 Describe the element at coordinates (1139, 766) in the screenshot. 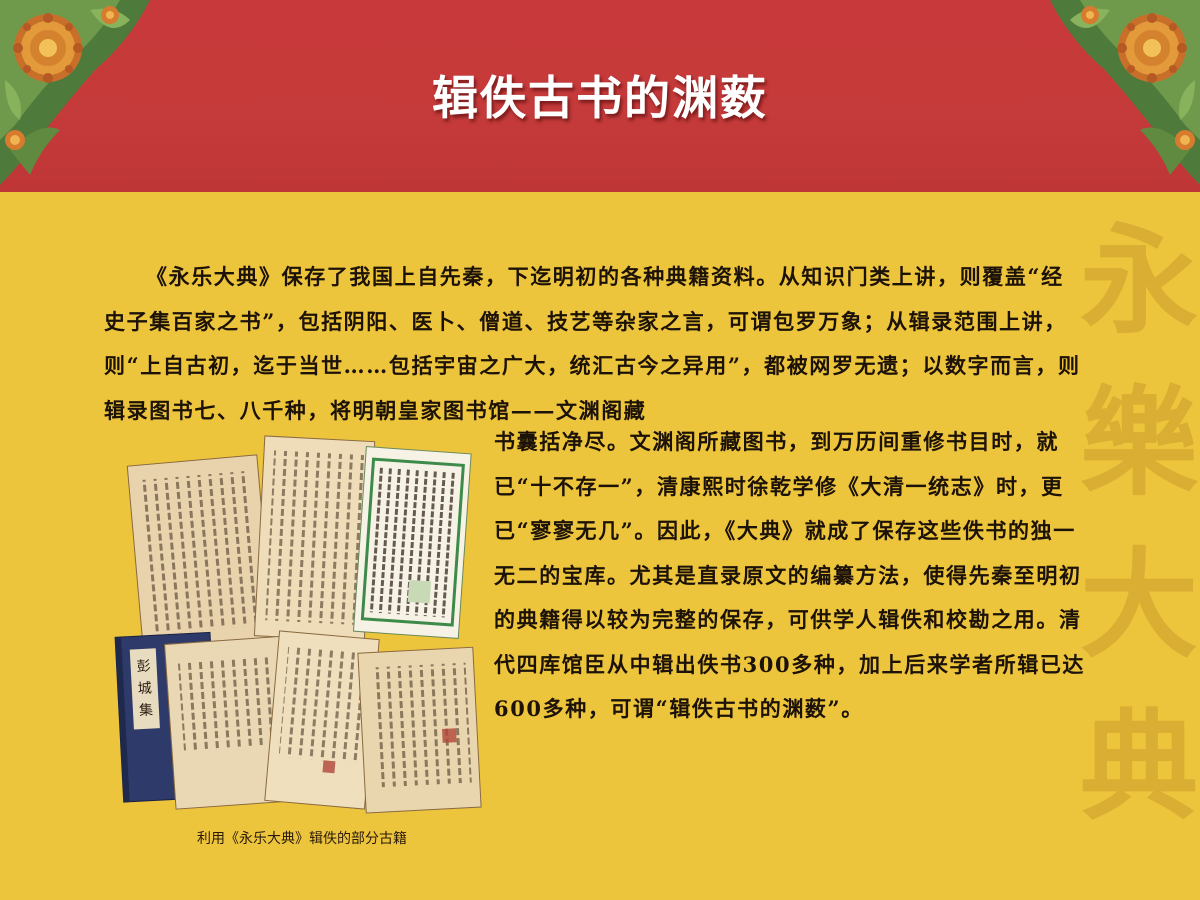

I see `watermark-char: 典` at that location.